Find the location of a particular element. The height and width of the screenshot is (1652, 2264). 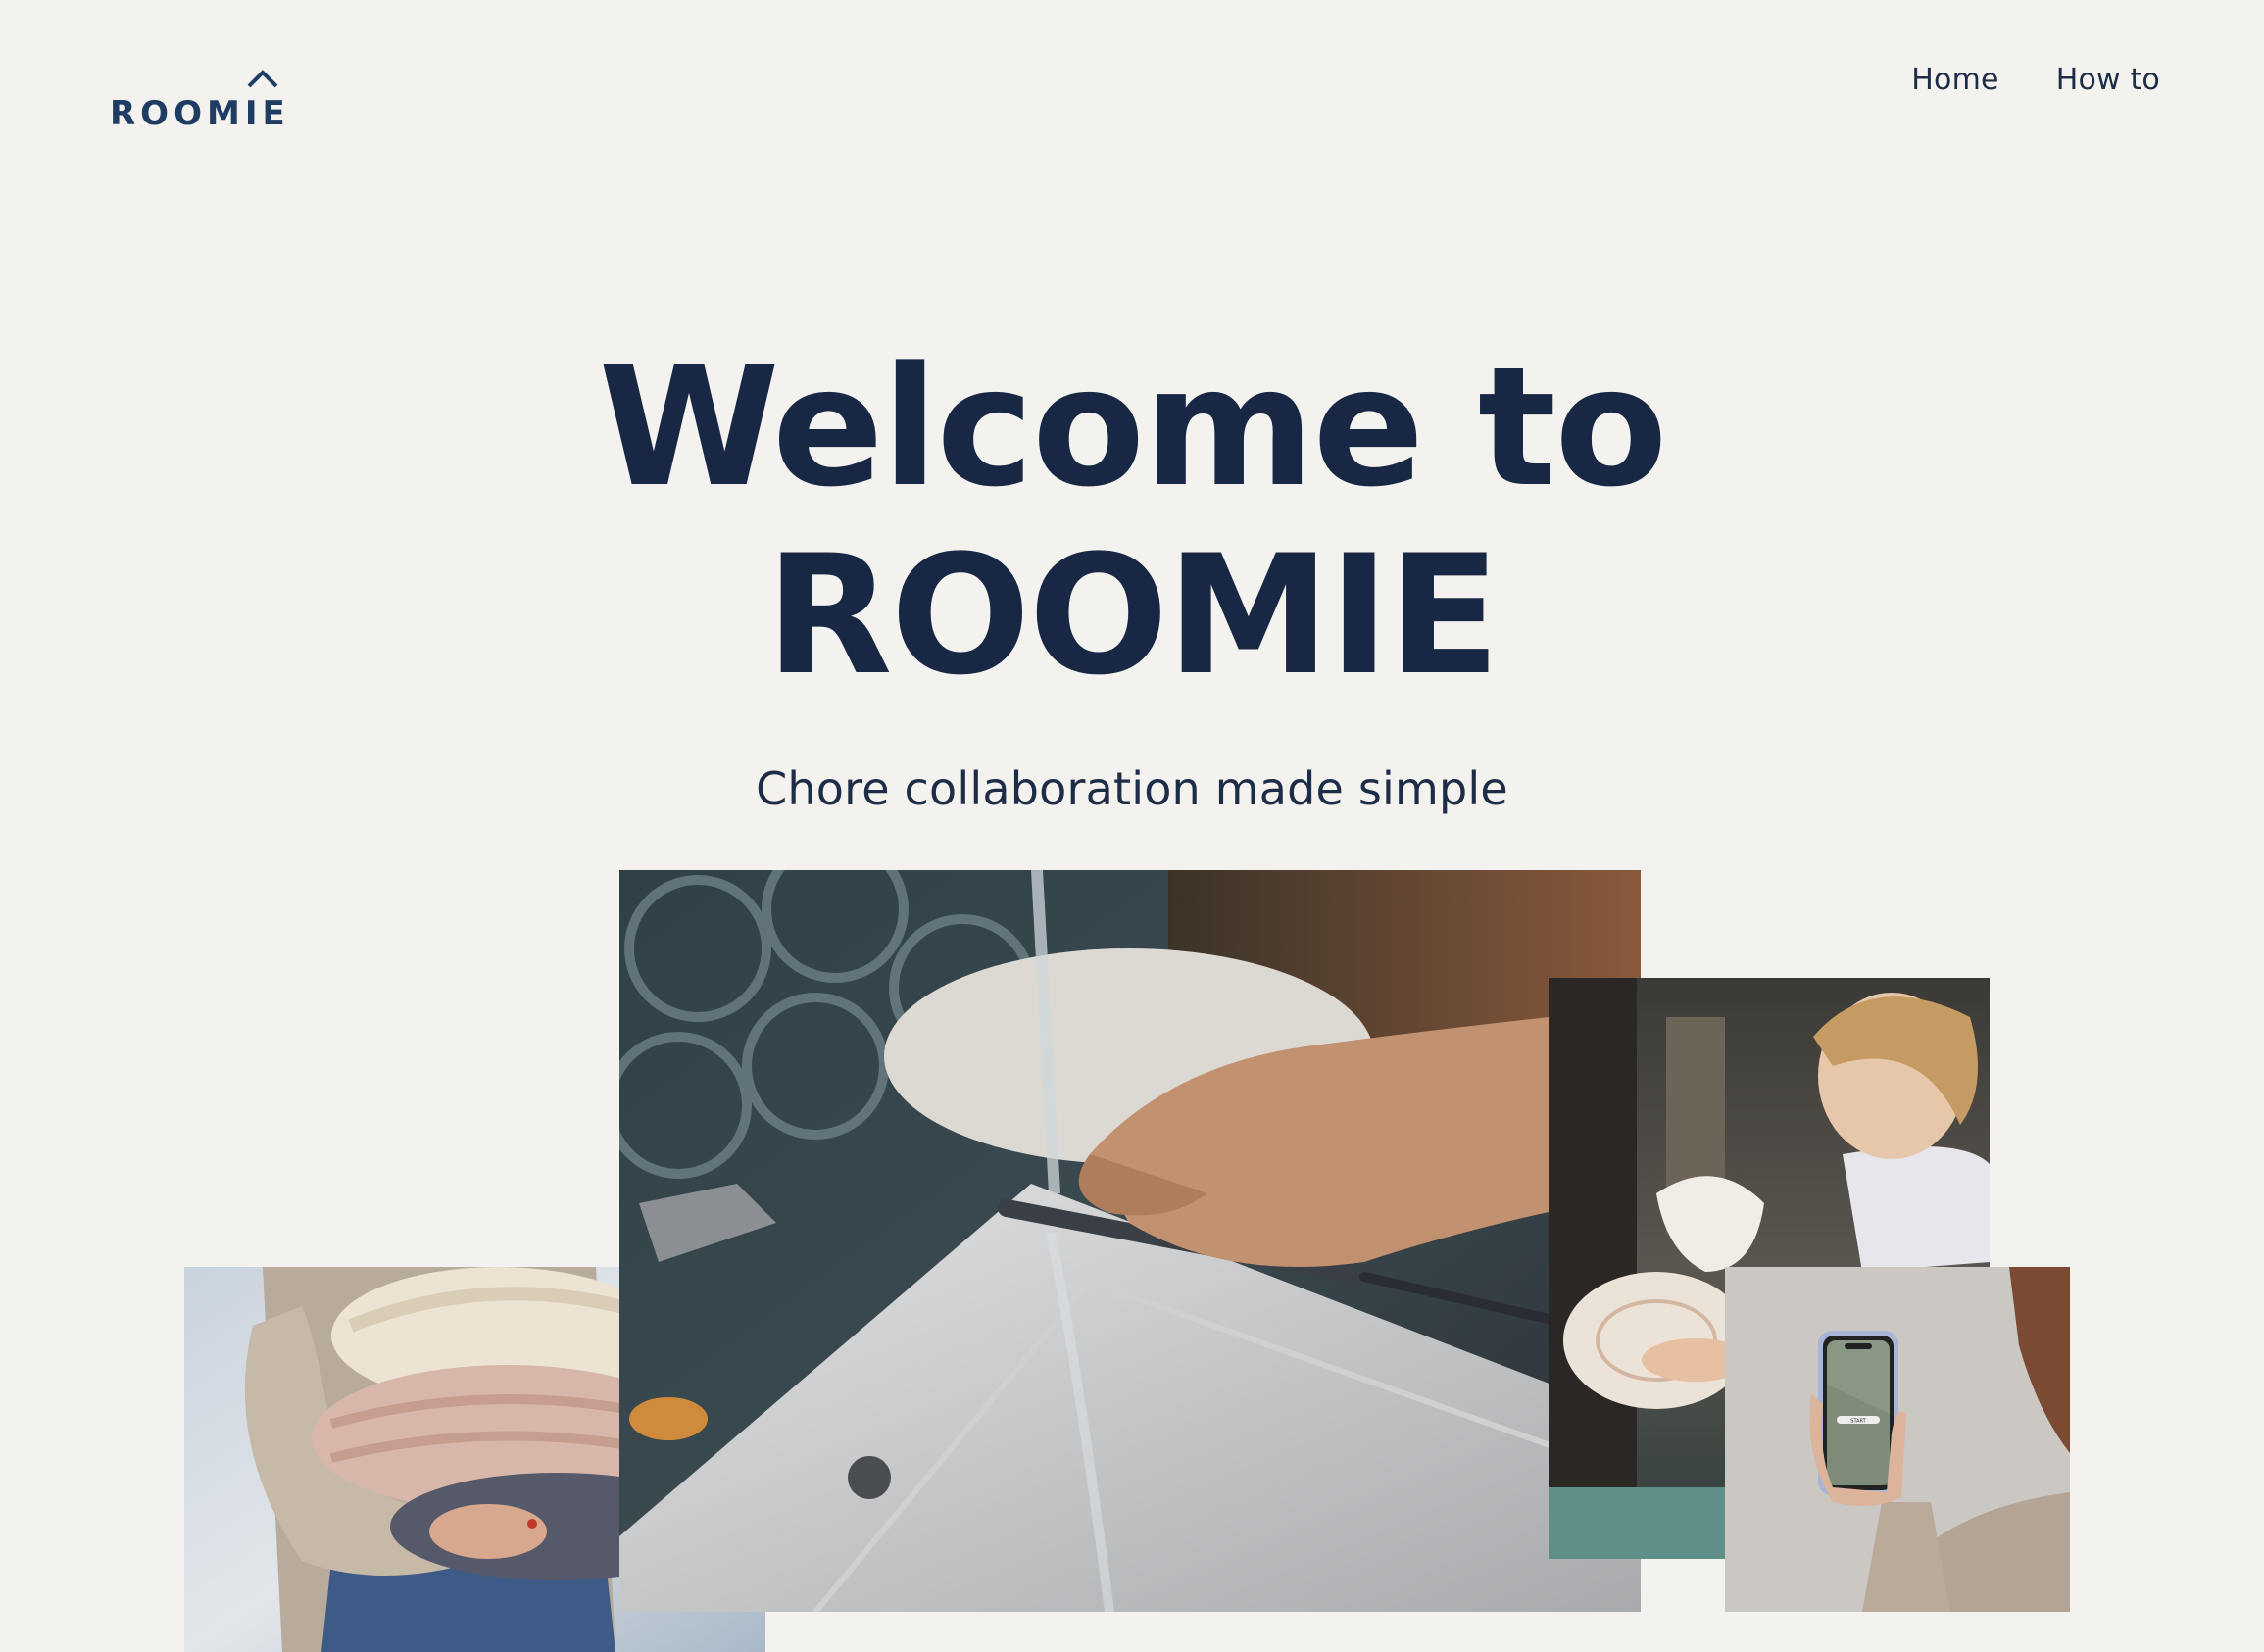

logo-text: ROOMIE is located at coordinates (200, 113).